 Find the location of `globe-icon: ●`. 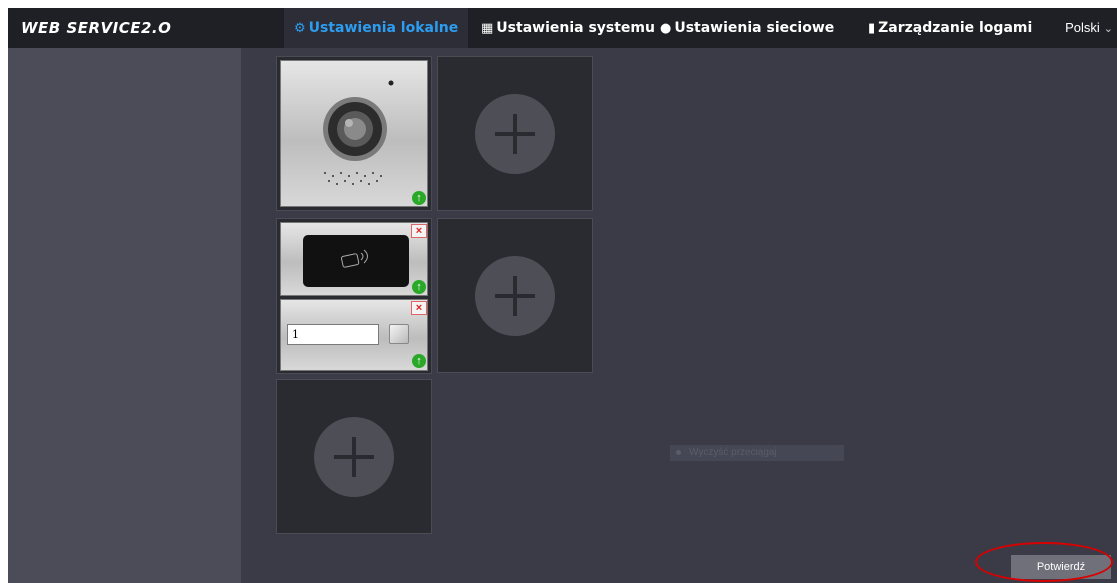

globe-icon: ● is located at coordinates (666, 28).